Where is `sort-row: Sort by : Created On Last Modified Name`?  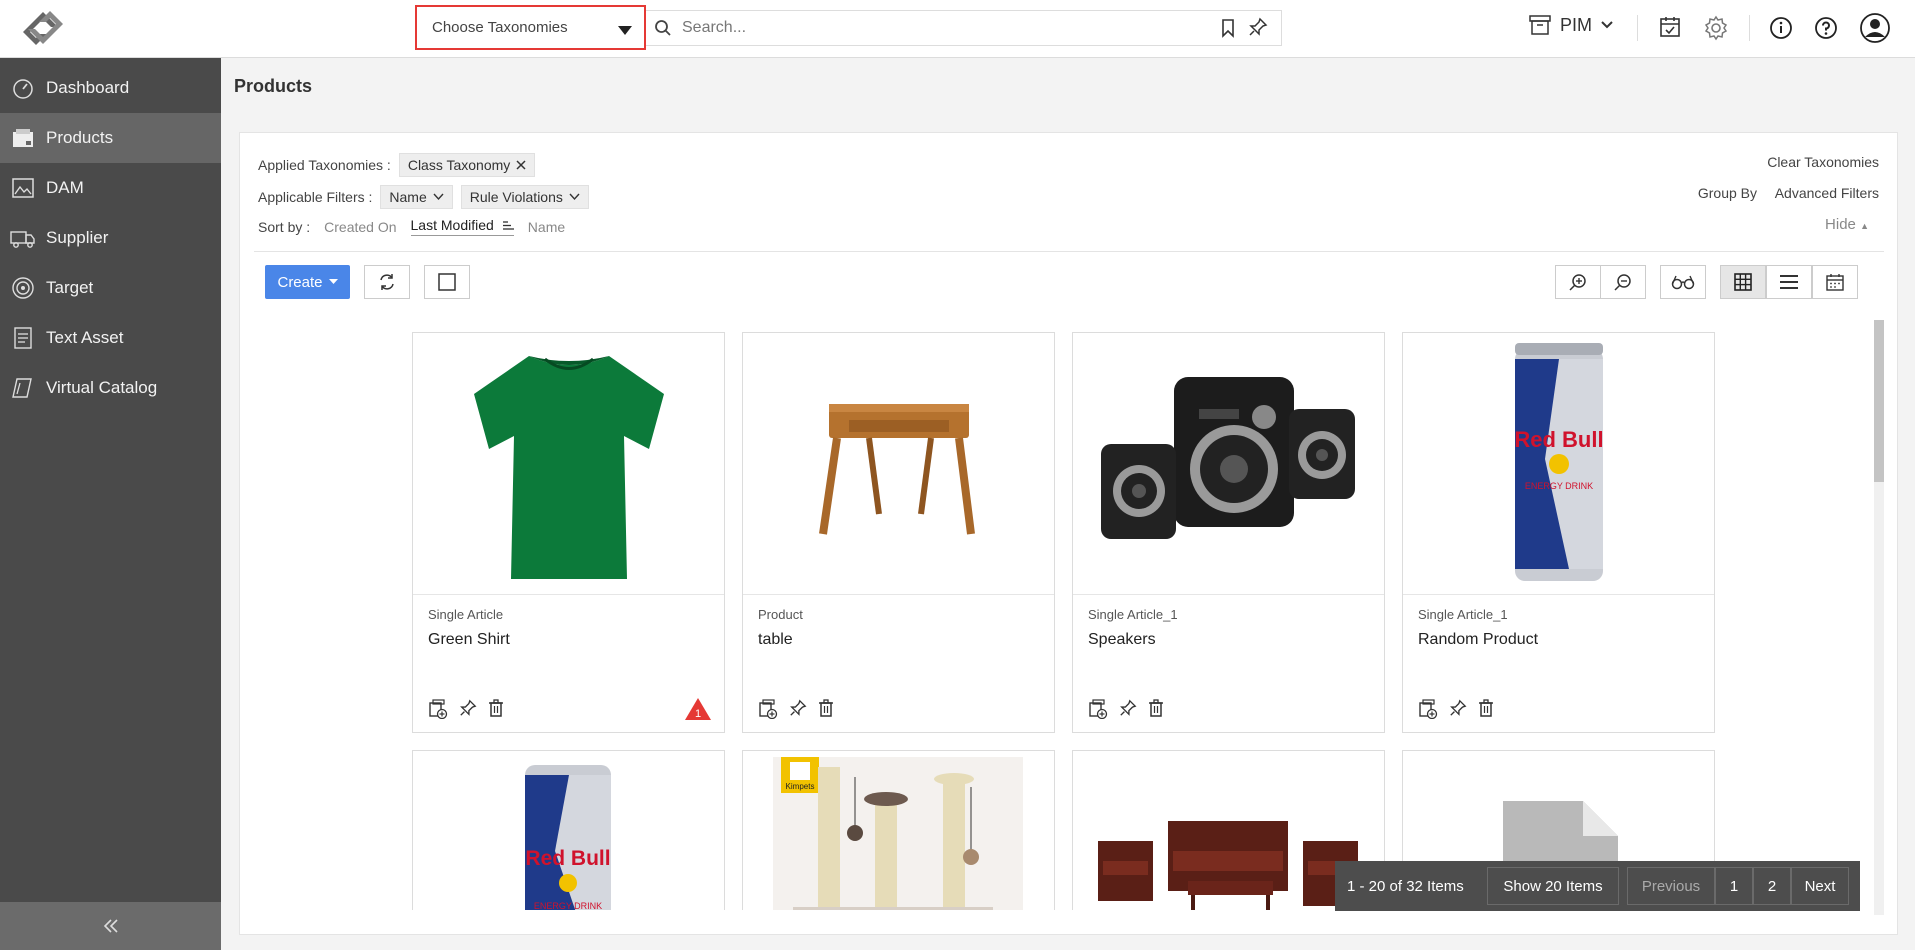
sort-row: Sort by : Created On Last Modified Name is located at coordinates (411, 226).